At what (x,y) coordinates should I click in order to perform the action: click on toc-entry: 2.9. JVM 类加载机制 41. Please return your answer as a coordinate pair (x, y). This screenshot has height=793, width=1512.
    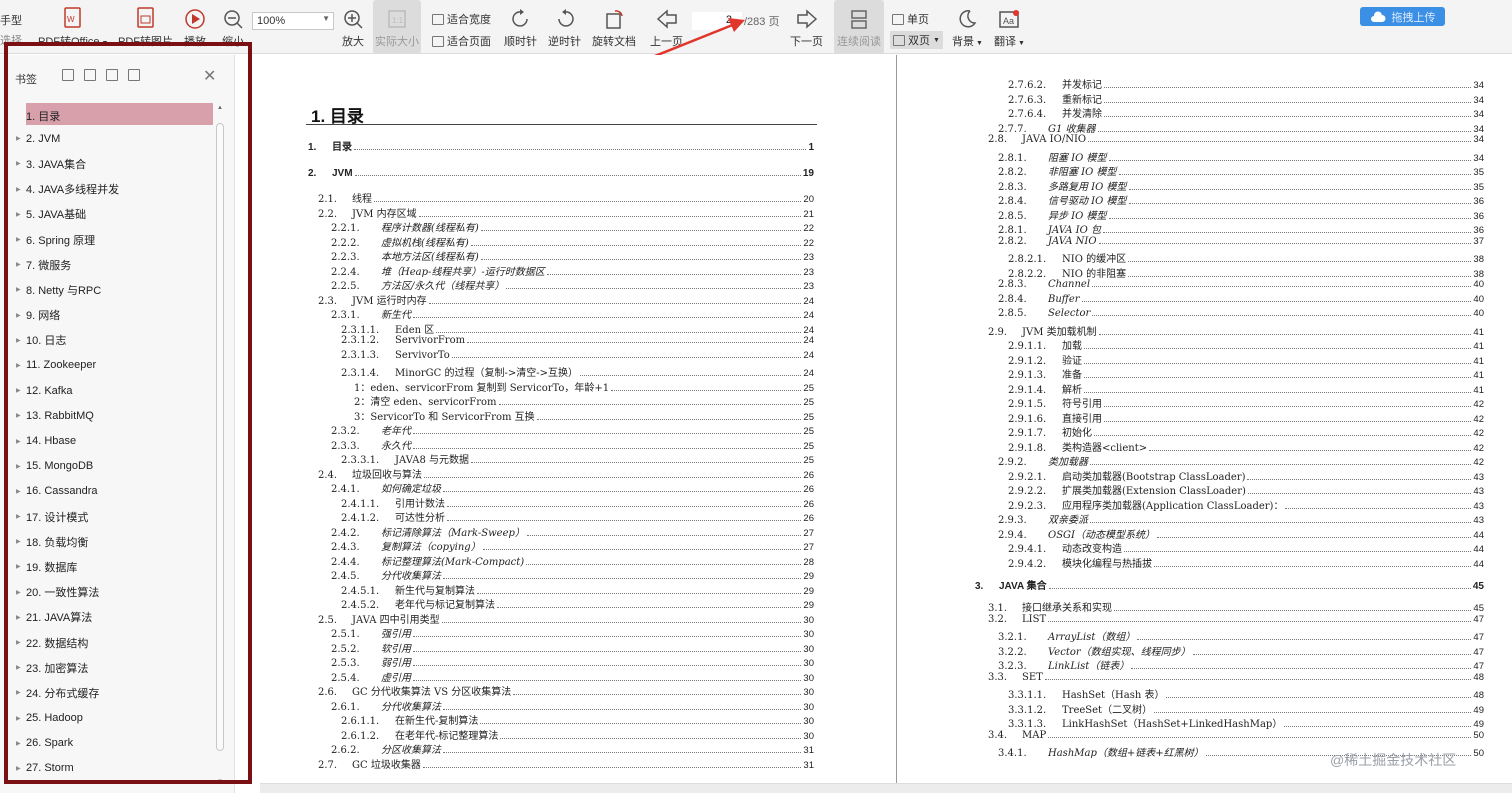
    Looking at the image, I should click on (1236, 330).